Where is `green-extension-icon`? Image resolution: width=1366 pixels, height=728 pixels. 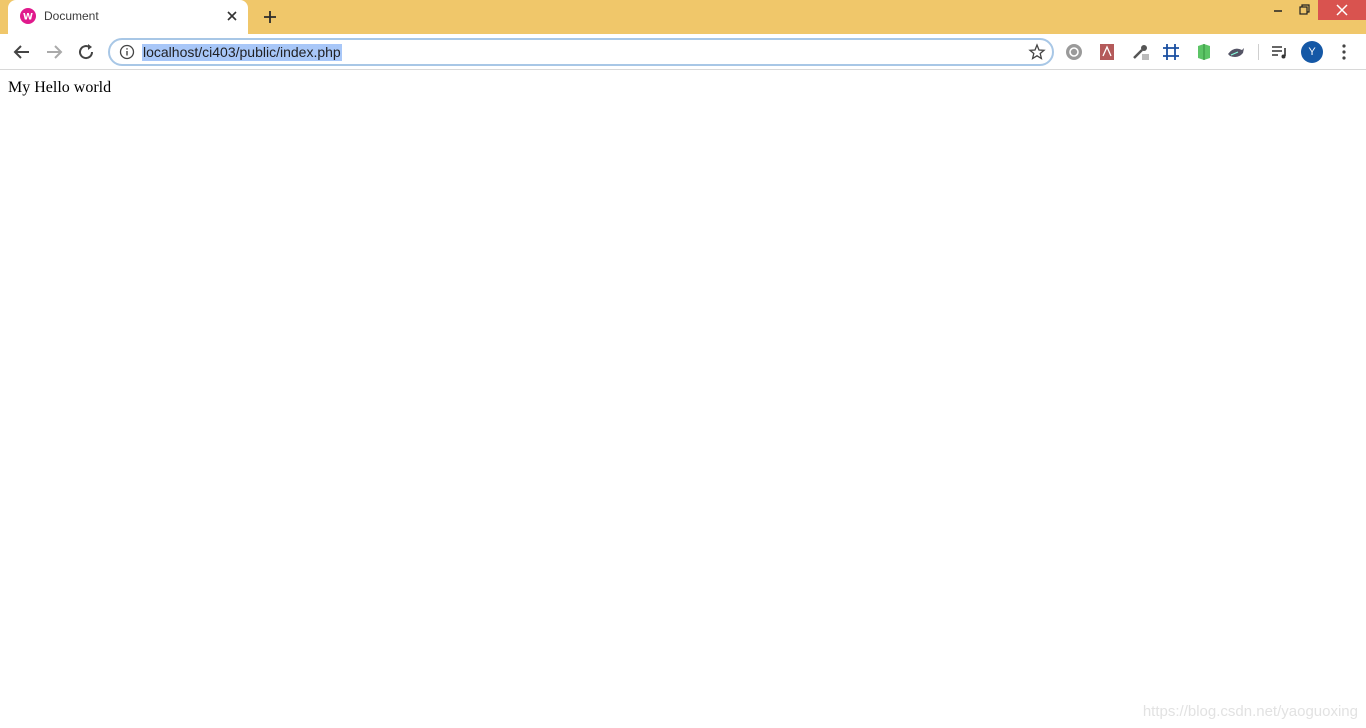
green-extension-icon is located at coordinates (1204, 52).